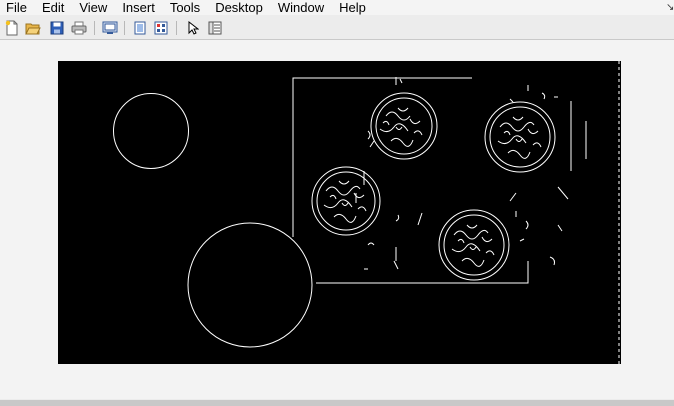  I want to click on menu-desktop: Desktop, so click(239, 7).